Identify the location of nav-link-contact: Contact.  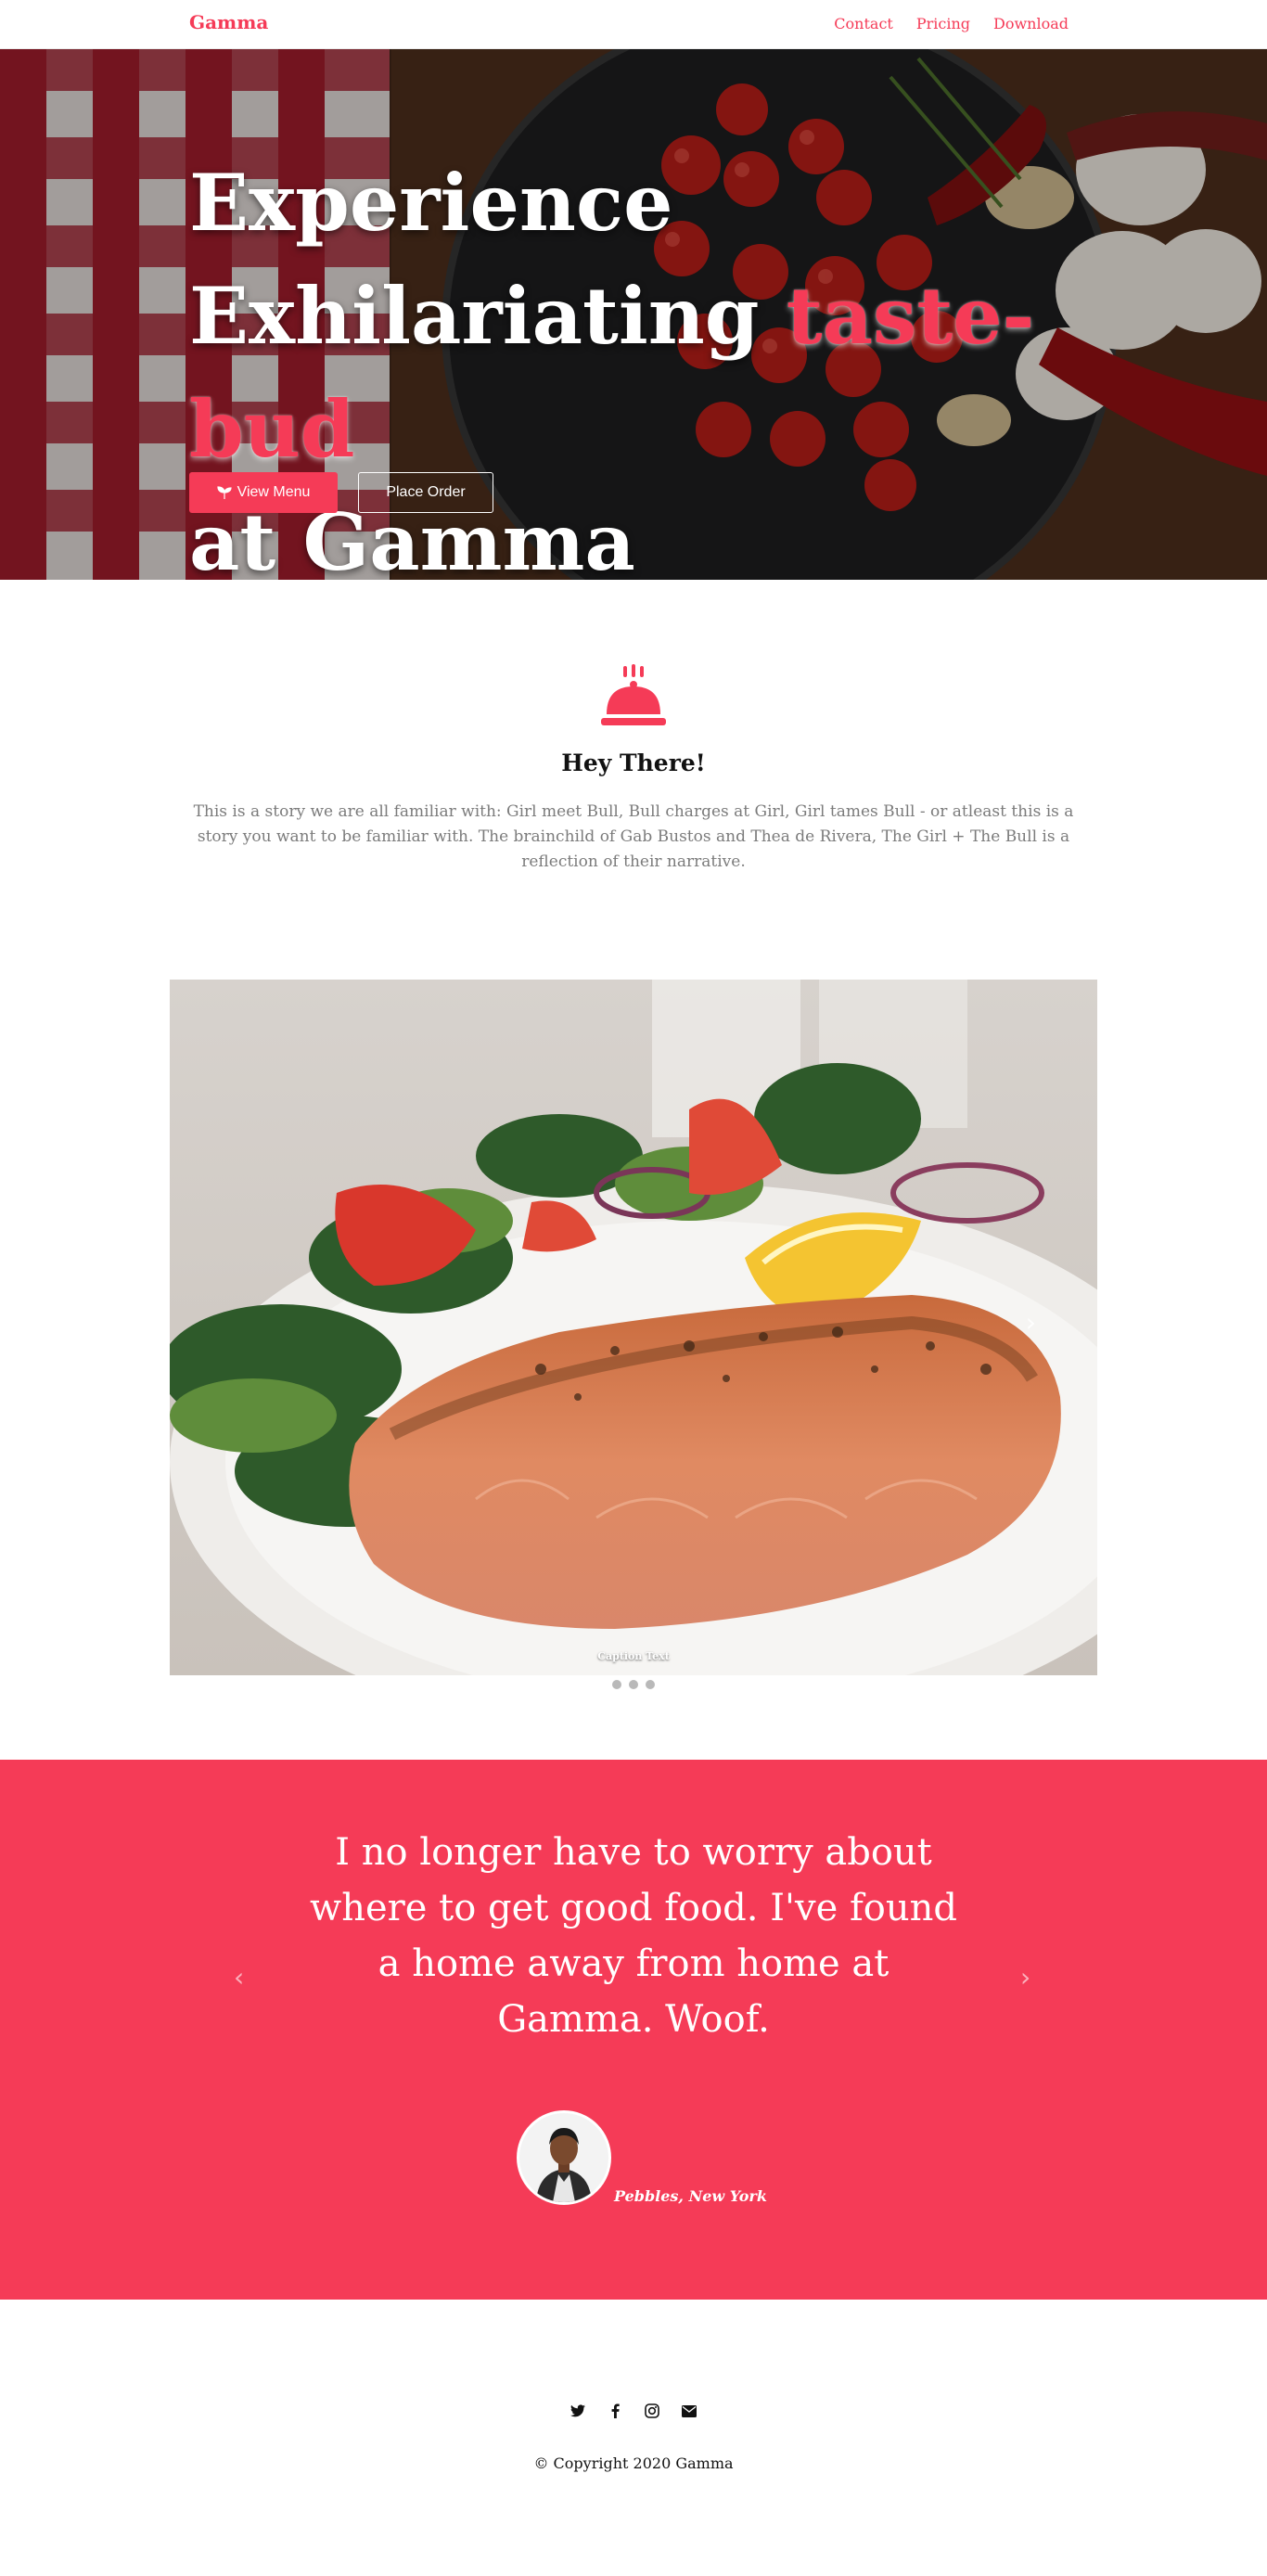
(863, 23).